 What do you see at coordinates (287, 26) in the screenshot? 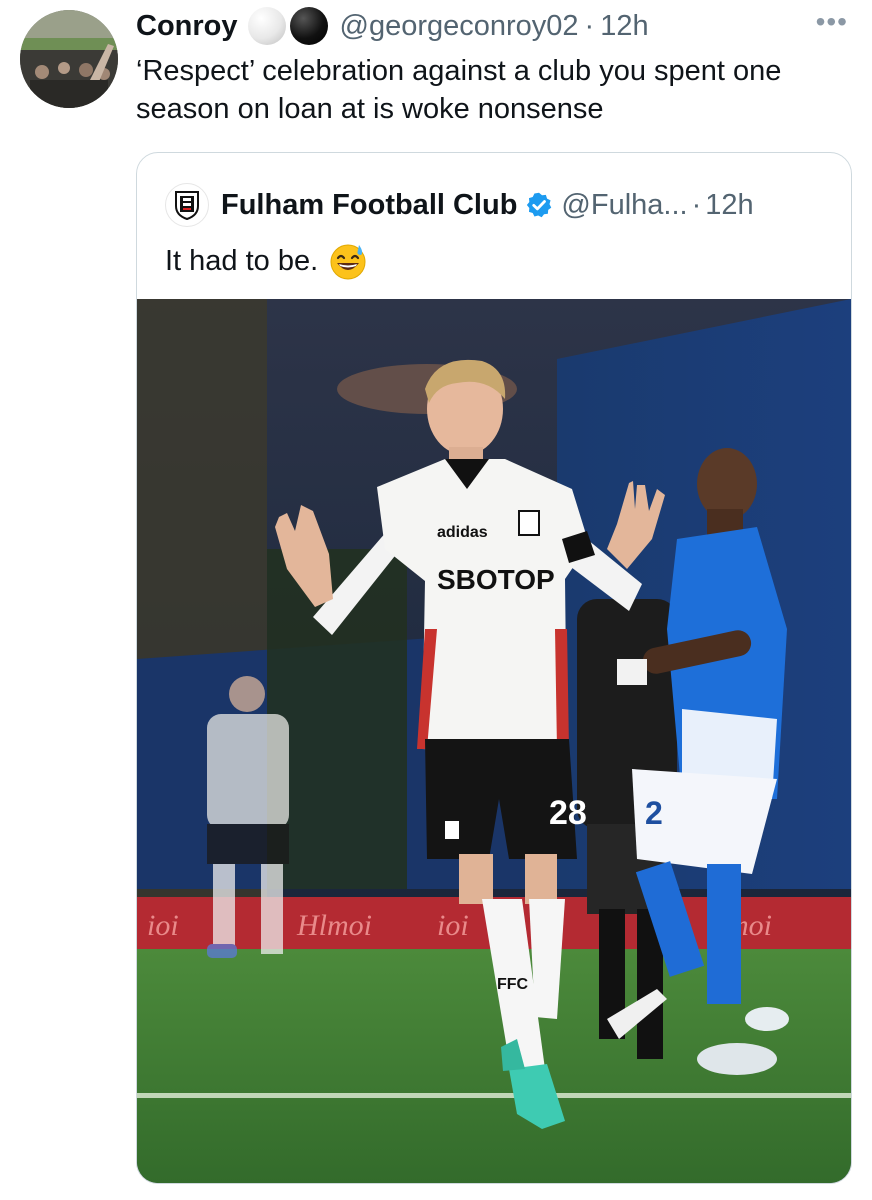
I see `name-emoji-group` at bounding box center [287, 26].